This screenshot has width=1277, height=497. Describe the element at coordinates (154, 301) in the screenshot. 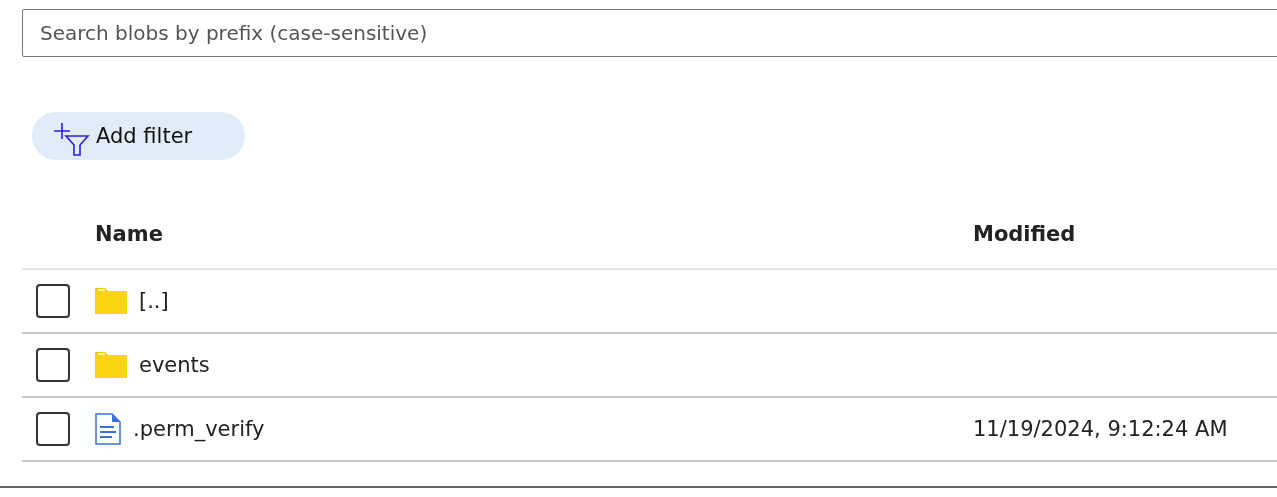

I see `file-name: [..]` at that location.